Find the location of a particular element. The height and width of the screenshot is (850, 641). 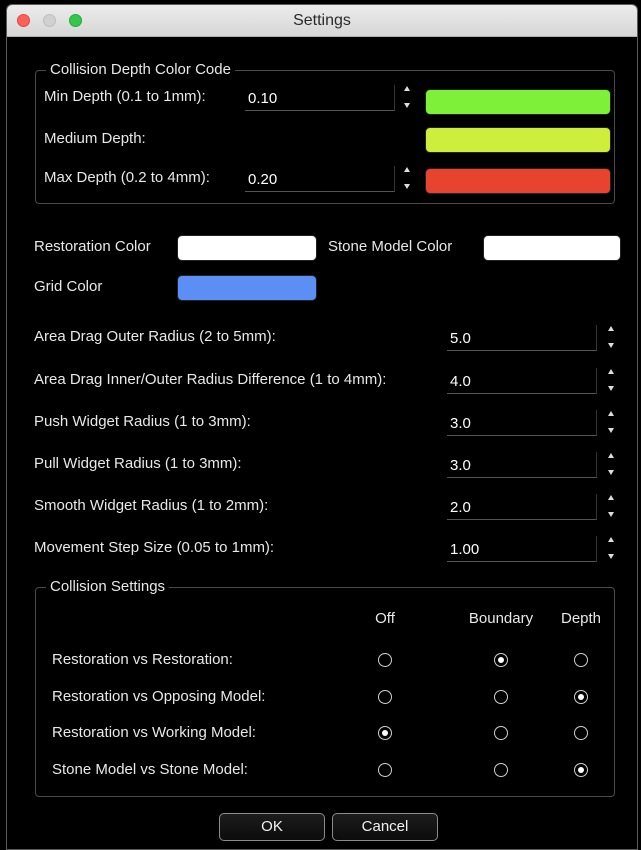

min-depth-field: 0.10 is located at coordinates (320, 98).